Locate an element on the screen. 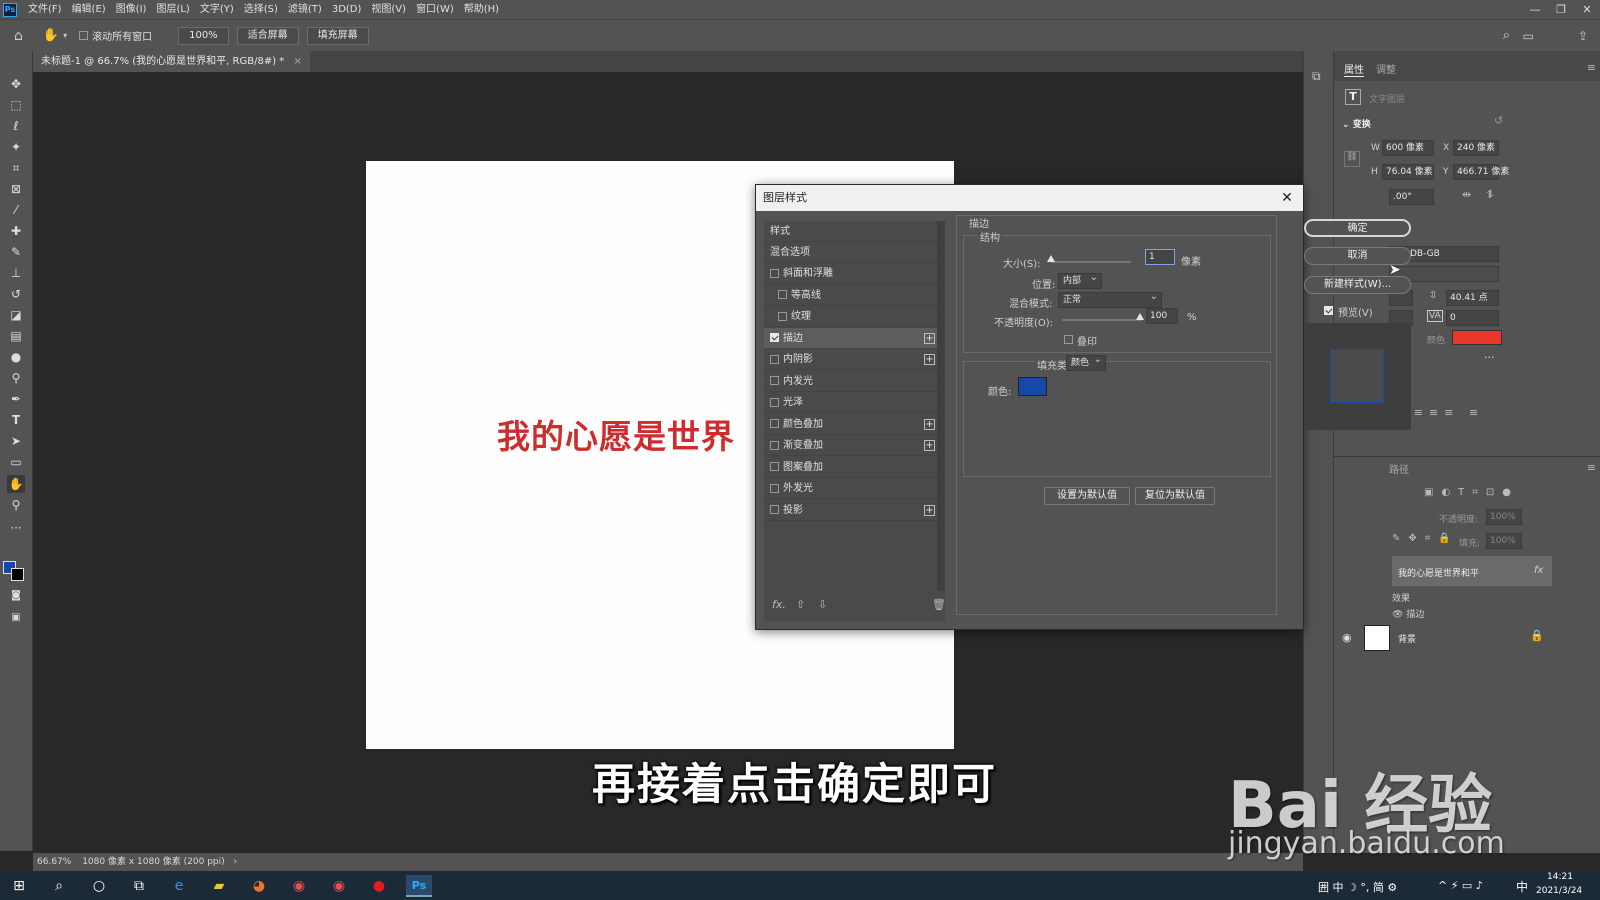 The image size is (1600, 900). set-default-button: 设置为默认值 is located at coordinates (1087, 496).